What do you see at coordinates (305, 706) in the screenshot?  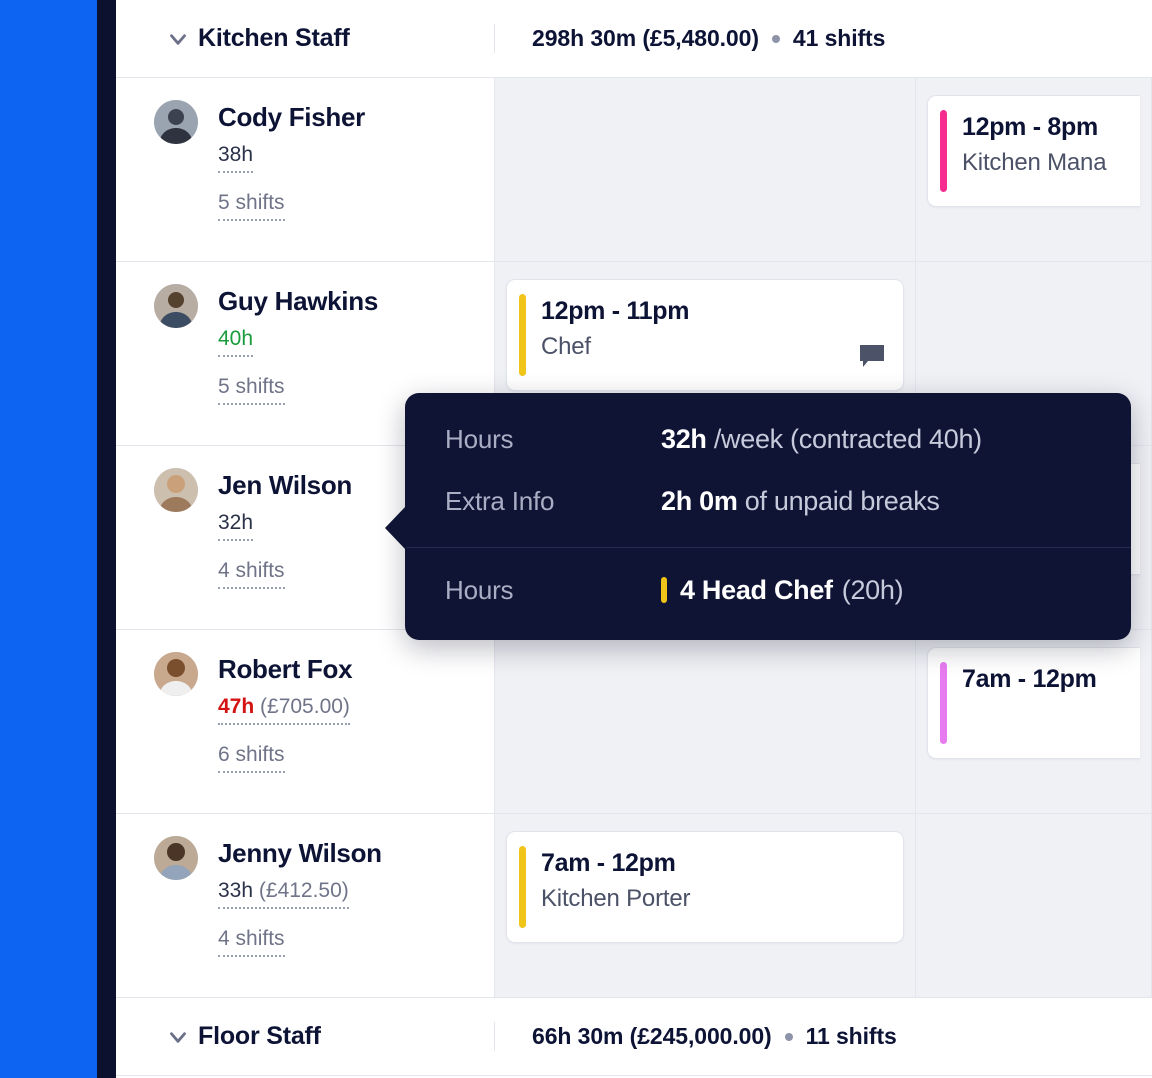 I see `employee-cost: (£705.00)` at bounding box center [305, 706].